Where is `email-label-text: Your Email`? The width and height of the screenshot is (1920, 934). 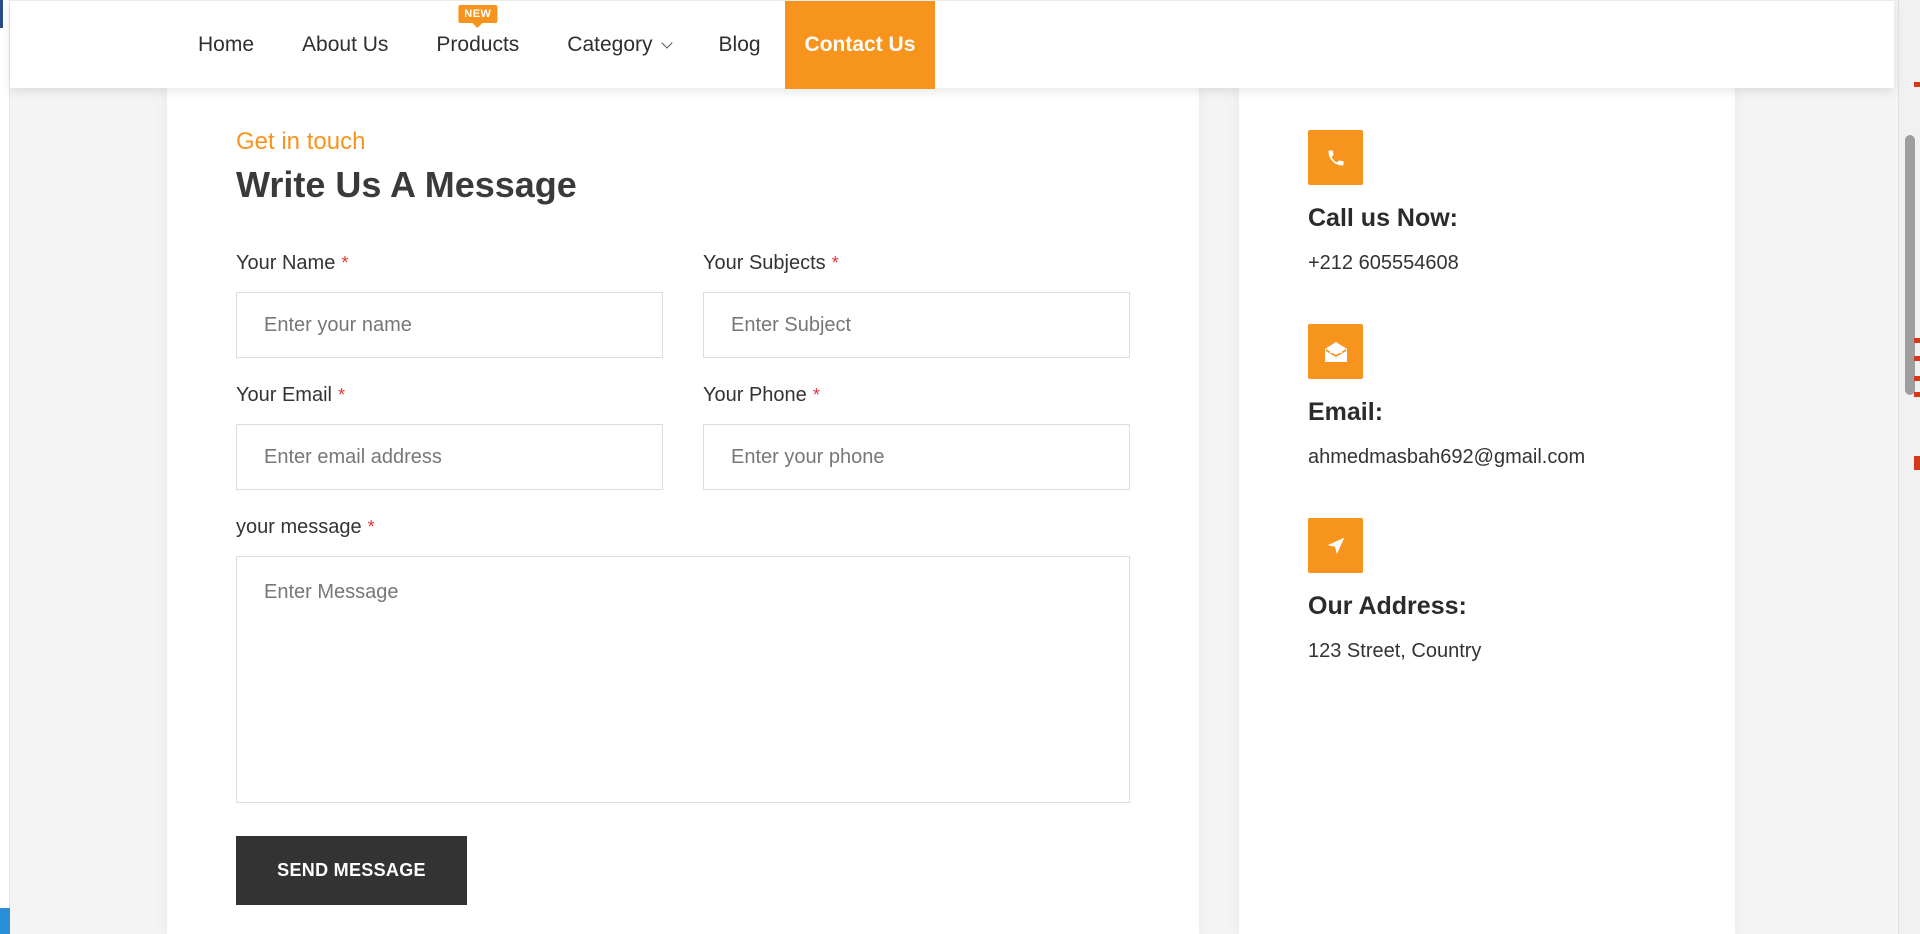
email-label-text: Your Email is located at coordinates (284, 395).